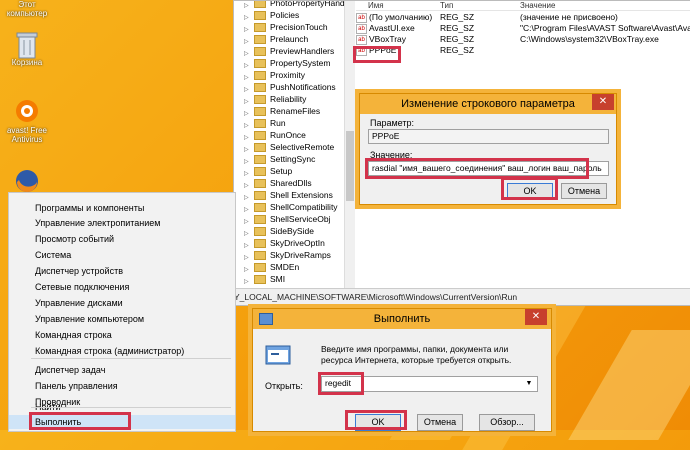  Describe the element at coordinates (268, 171) in the screenshot. I see `tree-item: ▷ Setup` at that location.